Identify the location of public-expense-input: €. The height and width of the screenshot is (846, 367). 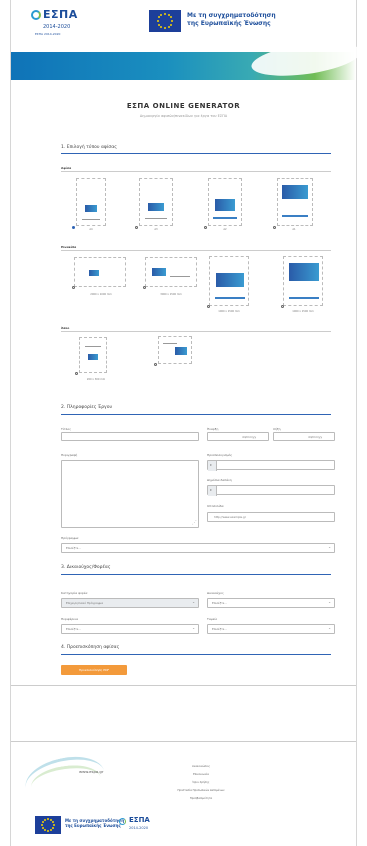
(271, 490).